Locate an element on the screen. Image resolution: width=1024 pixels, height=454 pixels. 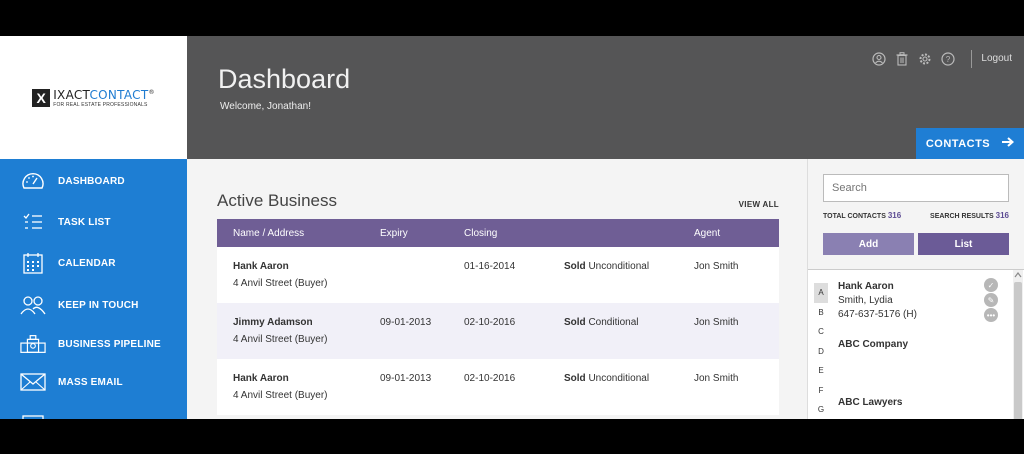
sidebar-item-label: KEEP IN TOUCH is located at coordinates (98, 305).